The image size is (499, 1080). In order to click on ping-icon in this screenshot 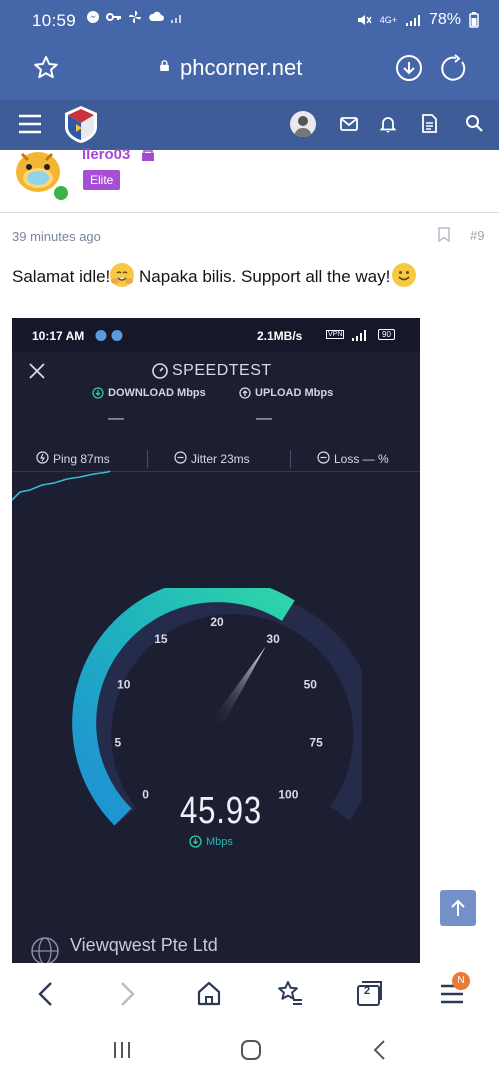, I will do `click(42, 457)`.